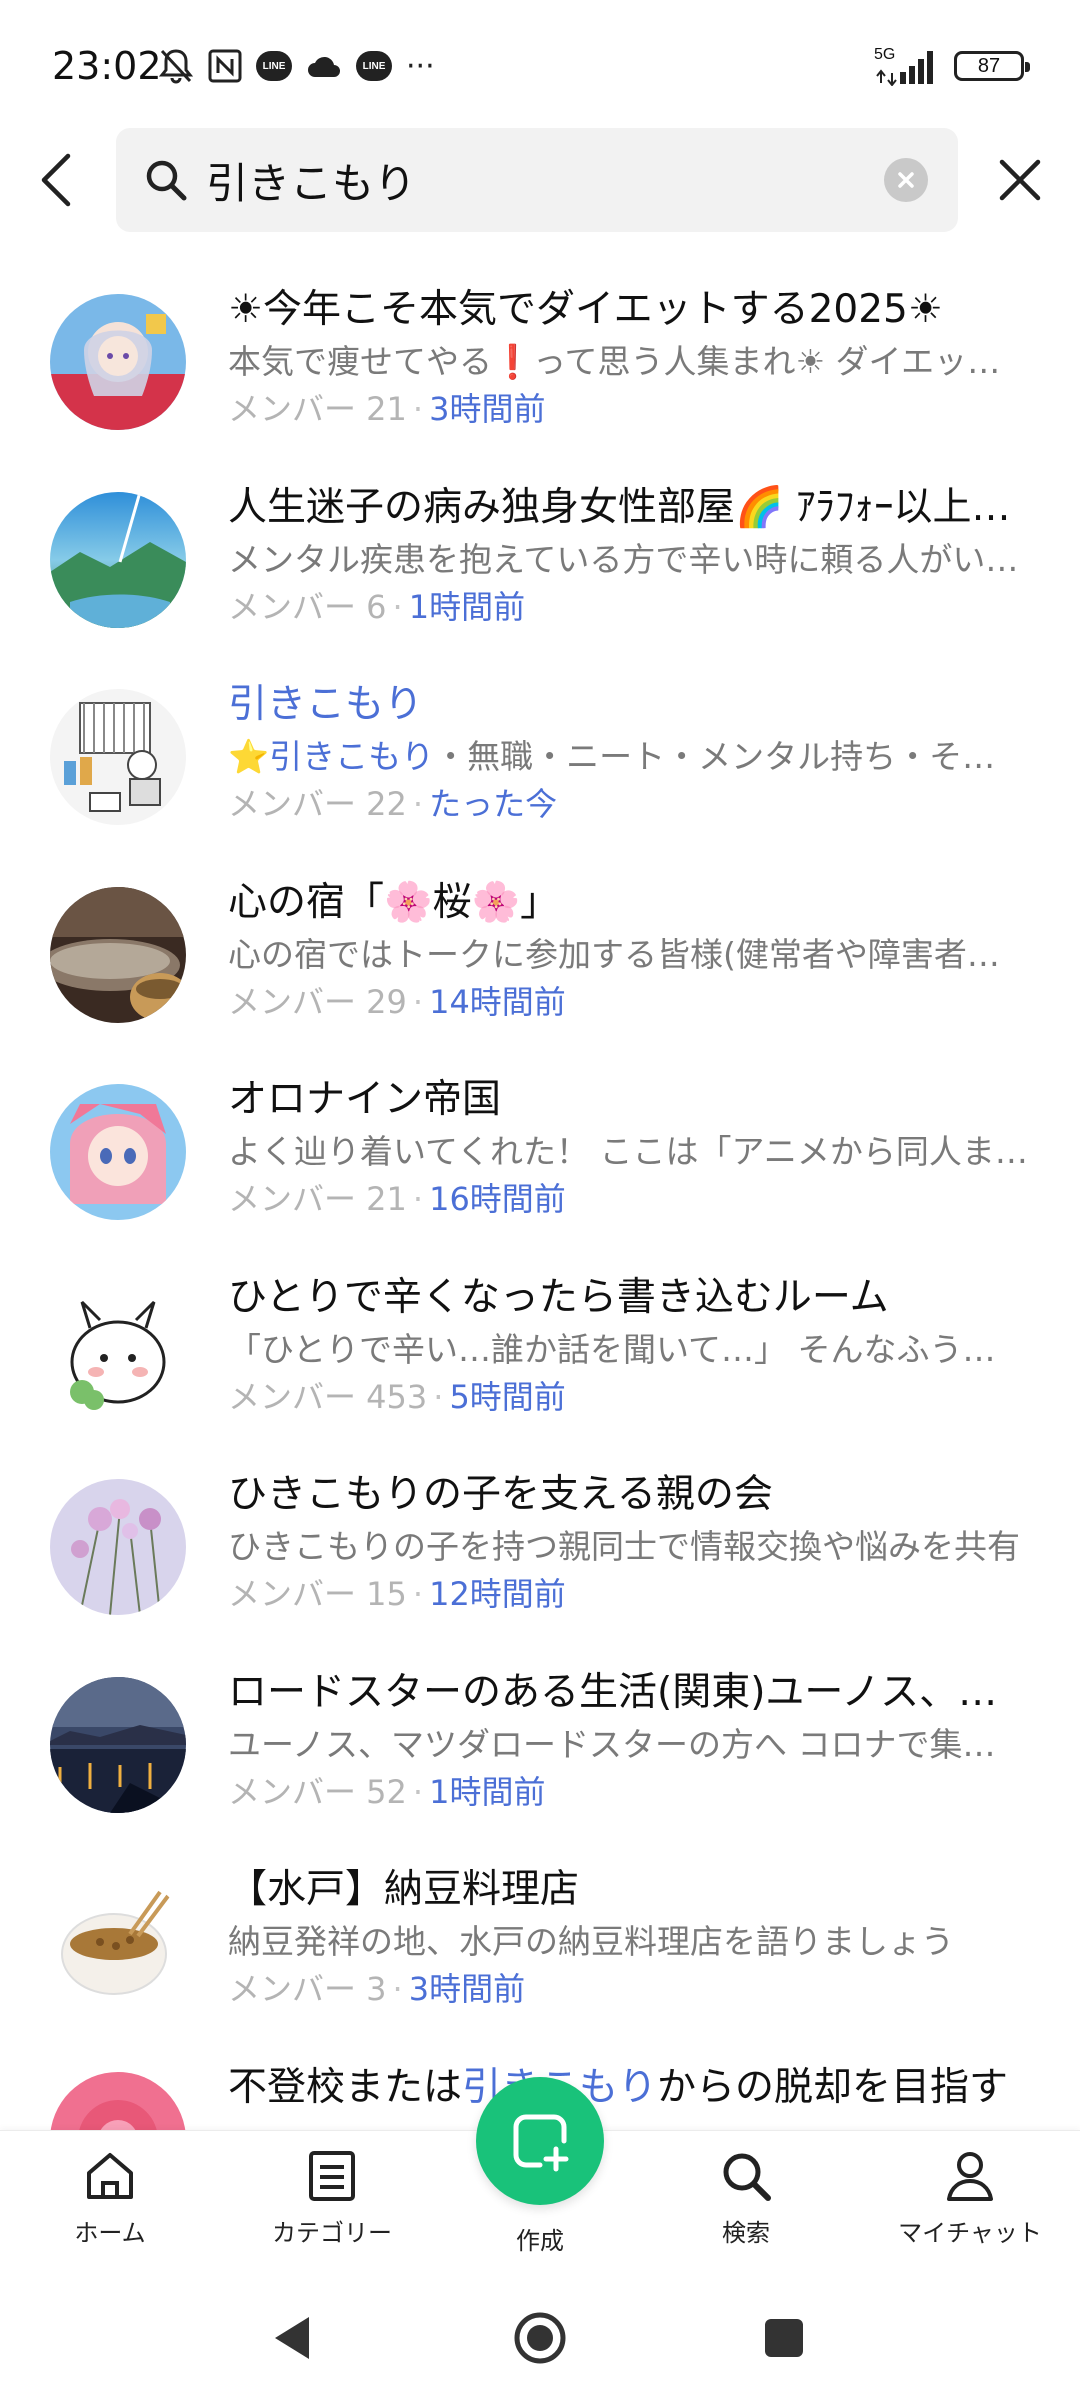 The image size is (1080, 2400). What do you see at coordinates (56, 180) in the screenshot?
I see `back-button` at bounding box center [56, 180].